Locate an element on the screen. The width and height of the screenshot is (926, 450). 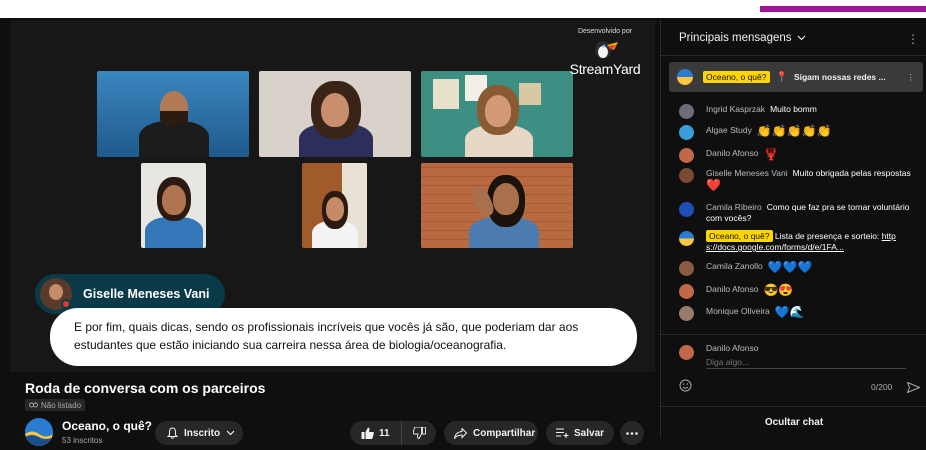
chat-message: Monique Oliveira 💙🌊 is located at coordinates (799, 313).